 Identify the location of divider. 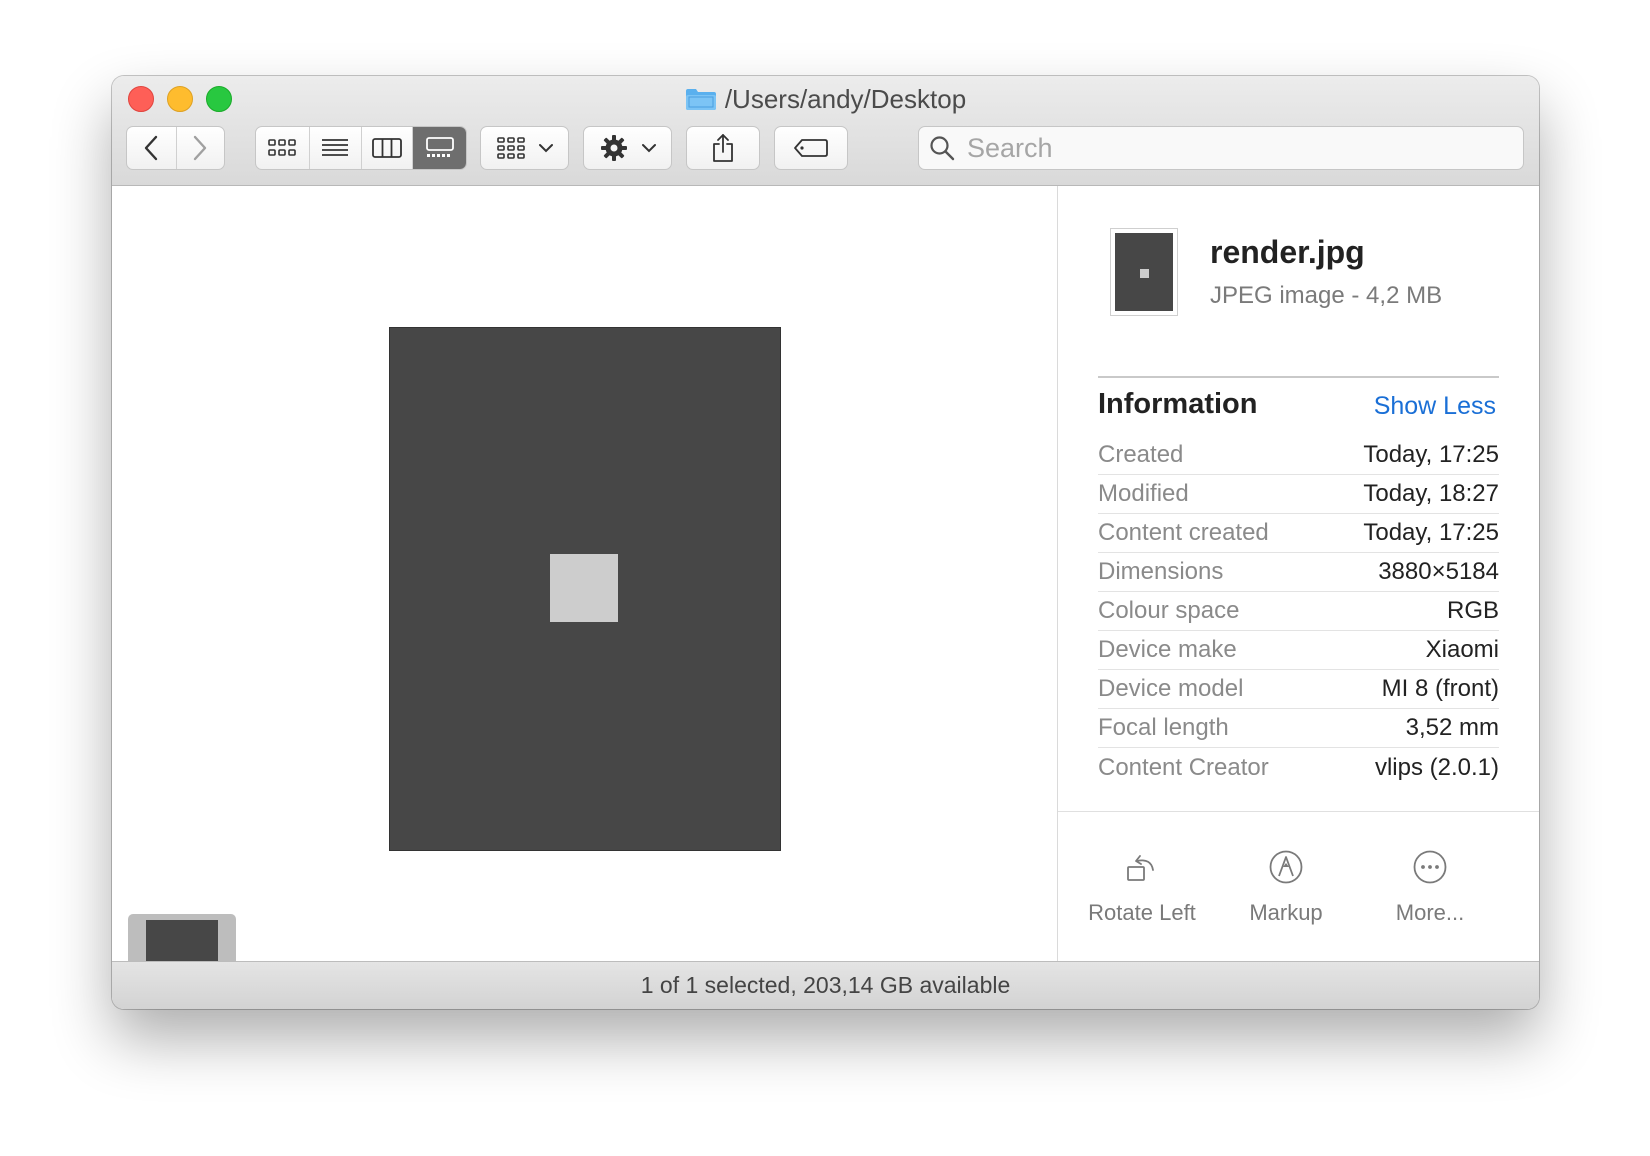
(1298, 377).